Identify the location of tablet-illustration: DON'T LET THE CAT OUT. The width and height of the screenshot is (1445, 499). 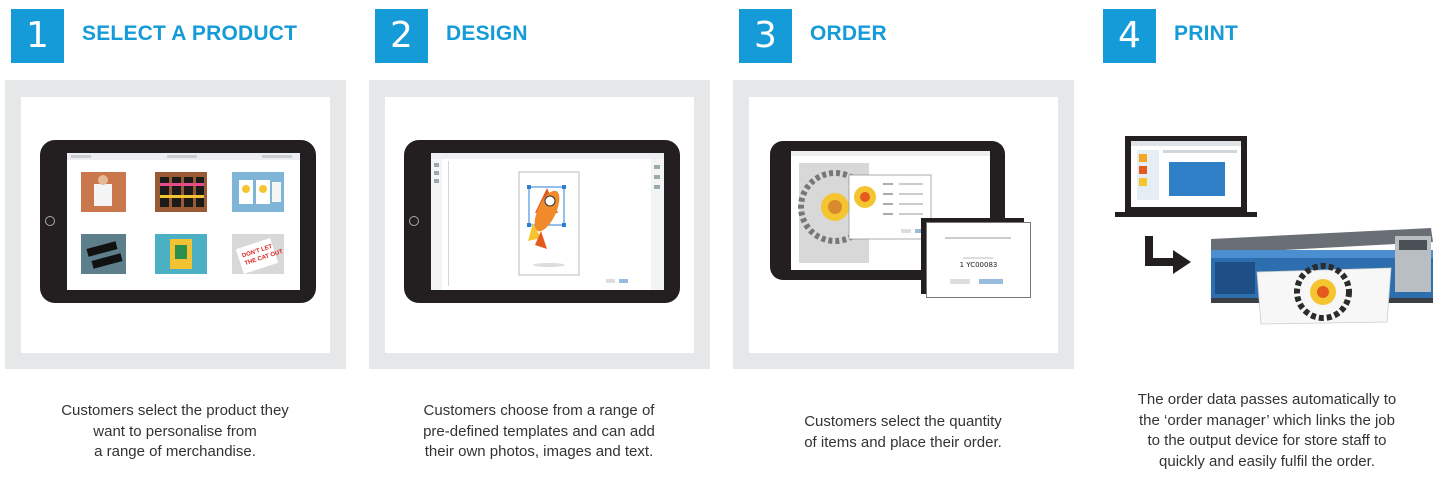
(178, 221).